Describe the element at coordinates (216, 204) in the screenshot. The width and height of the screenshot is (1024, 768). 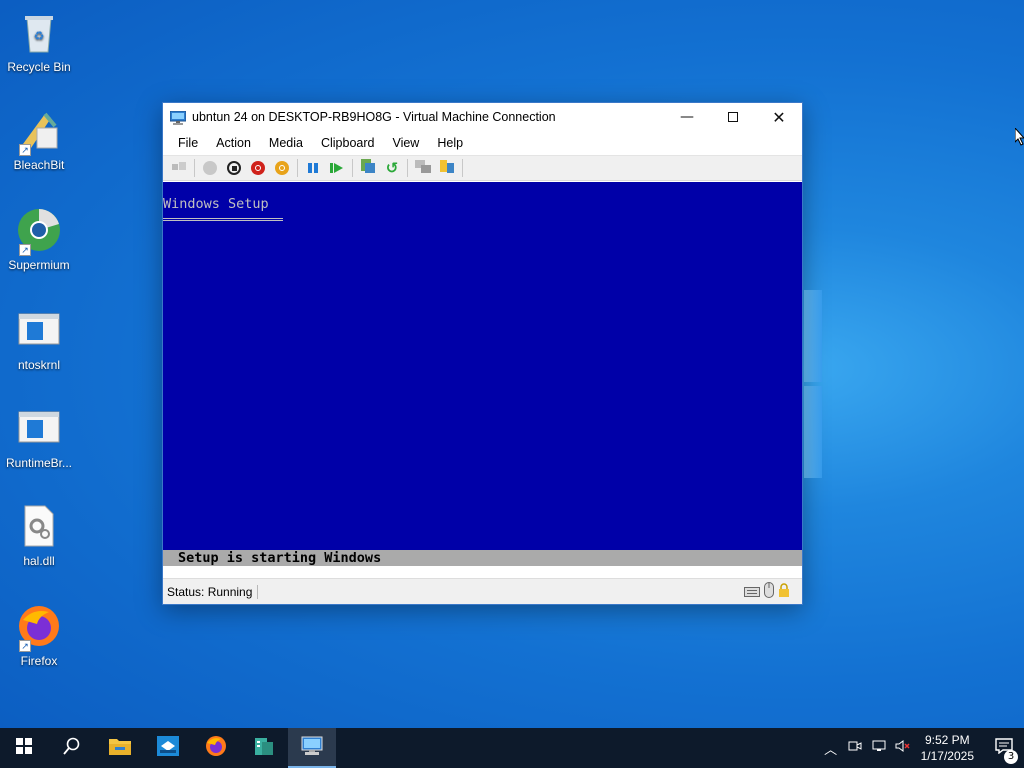
I see `setup-title: Windows Setup` at that location.